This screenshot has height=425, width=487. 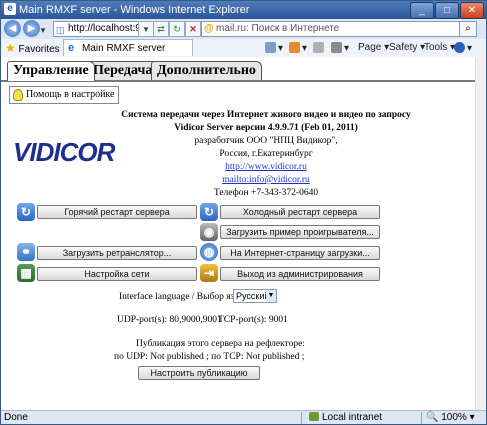 I want to click on info-line-3: разработчик ООО "НПЦ Видикор",, so click(x=266, y=141).